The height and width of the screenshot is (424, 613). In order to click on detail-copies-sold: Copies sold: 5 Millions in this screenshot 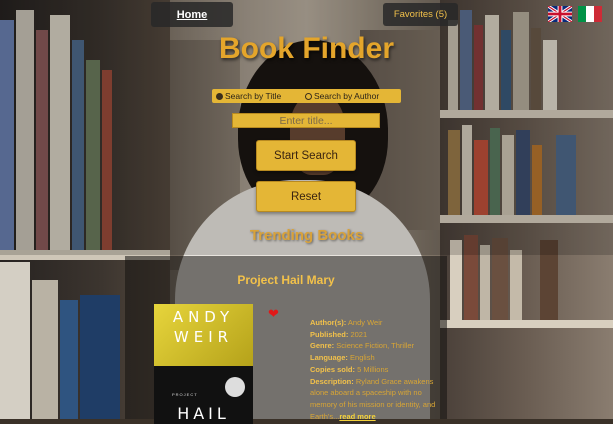, I will do `click(349, 369)`.